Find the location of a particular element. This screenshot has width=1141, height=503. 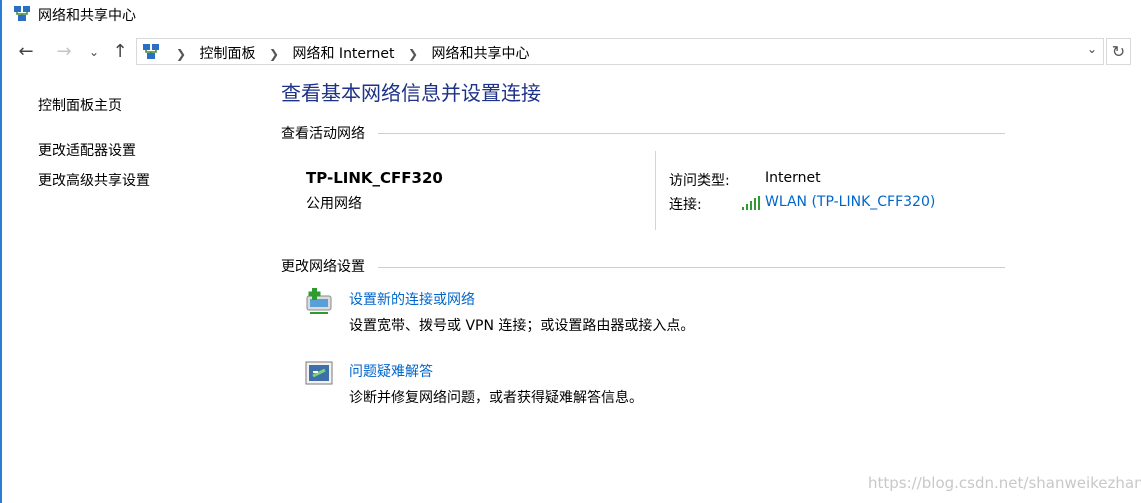

chevron-down-icon: ⌄ is located at coordinates (94, 52).